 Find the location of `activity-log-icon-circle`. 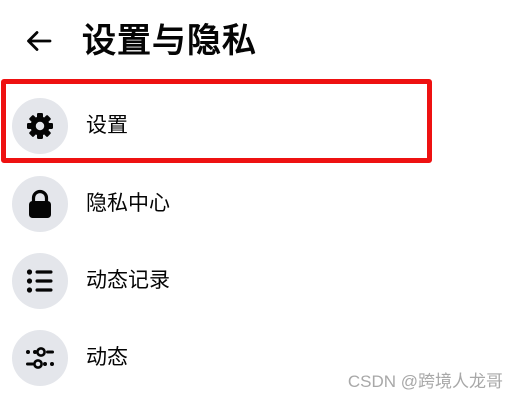

activity-log-icon-circle is located at coordinates (40, 281).